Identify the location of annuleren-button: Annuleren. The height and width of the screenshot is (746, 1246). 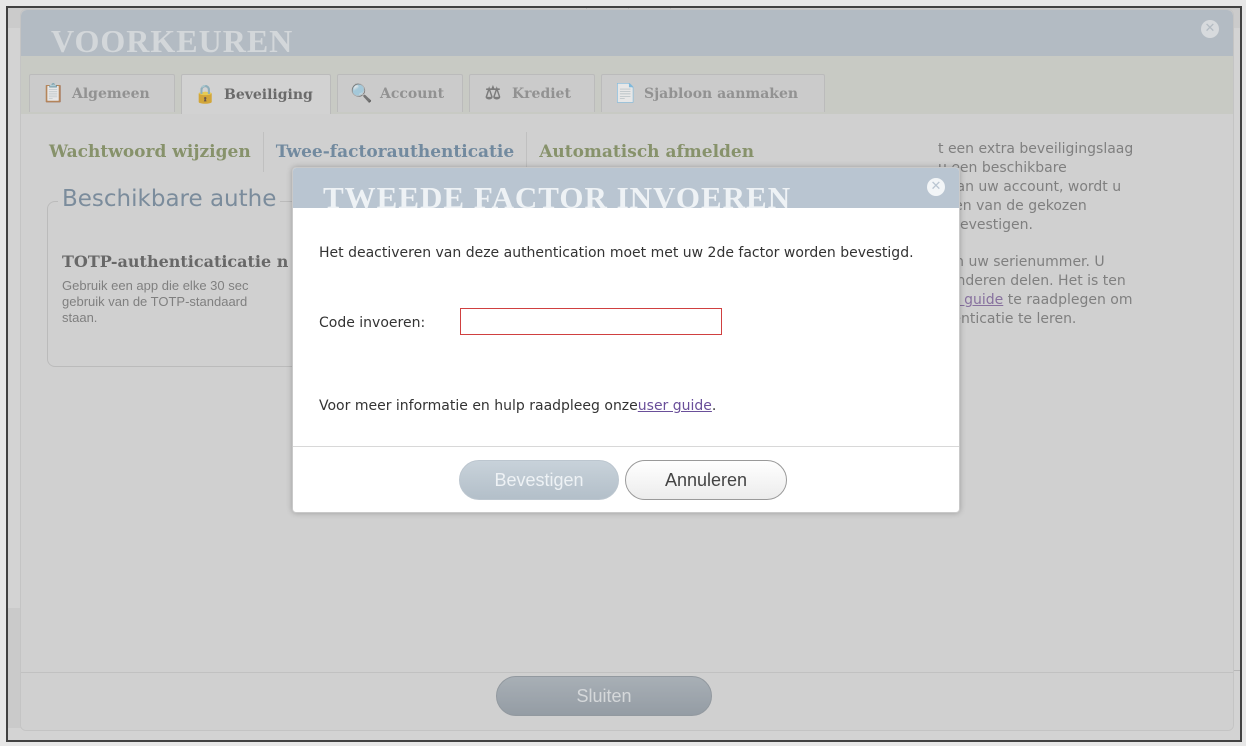
(706, 480).